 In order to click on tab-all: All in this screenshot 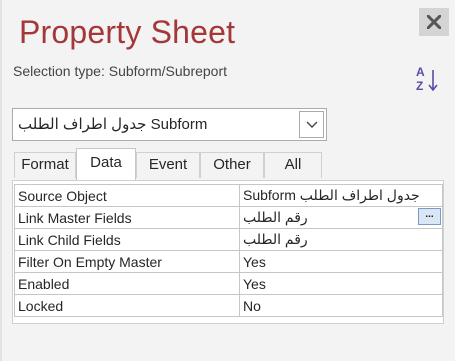, I will do `click(293, 165)`.